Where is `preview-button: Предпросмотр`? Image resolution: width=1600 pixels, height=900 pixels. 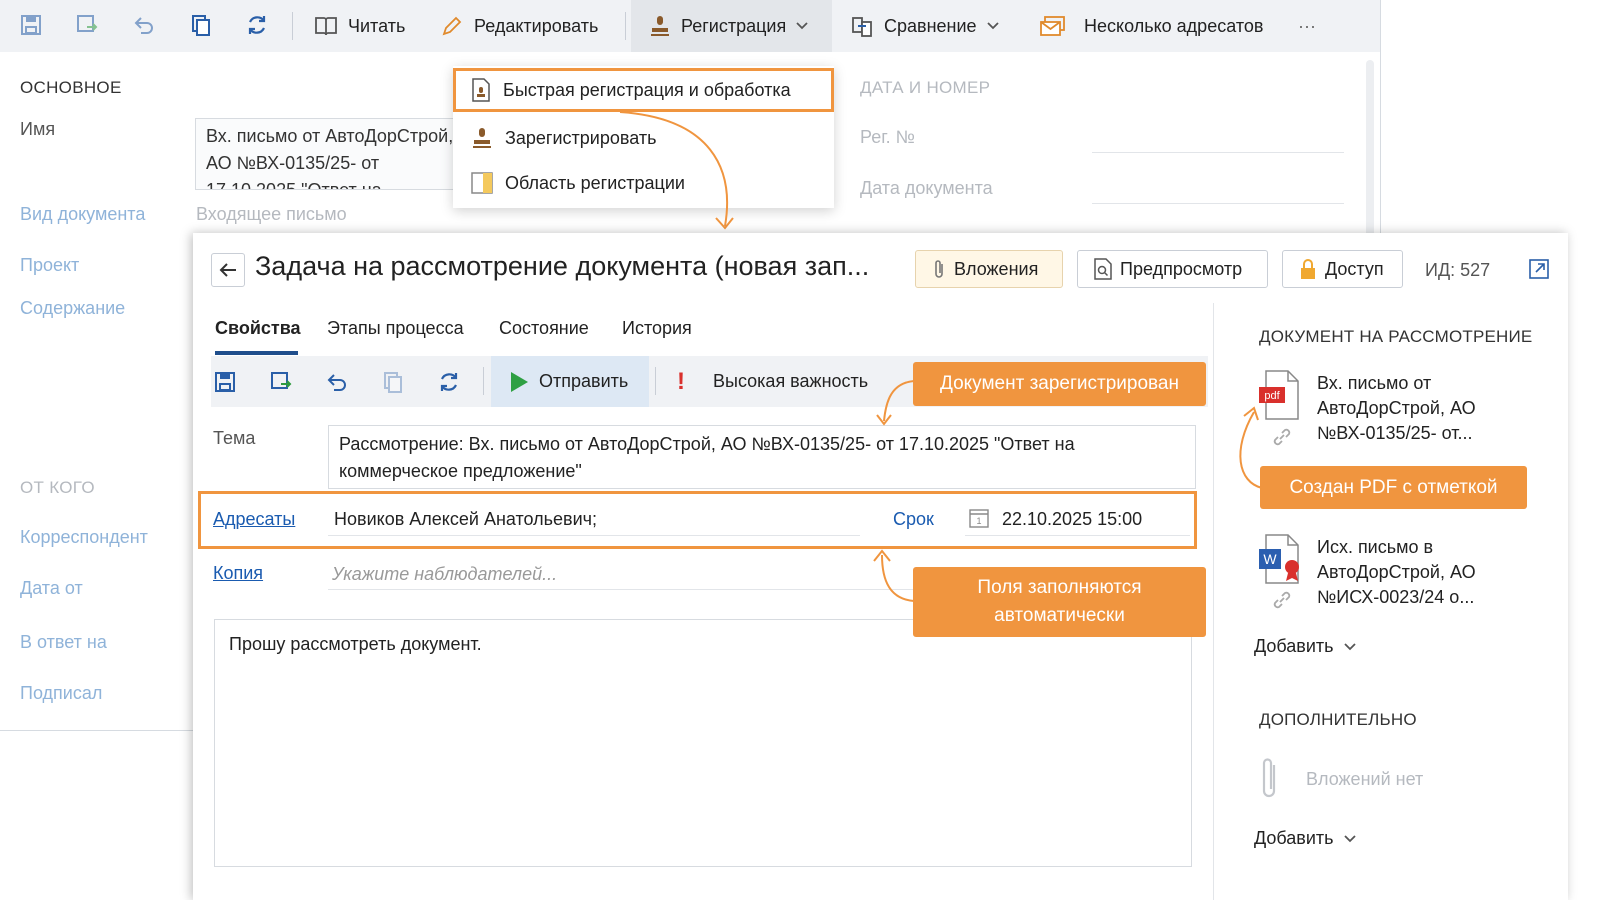 preview-button: Предпросмотр is located at coordinates (1172, 269).